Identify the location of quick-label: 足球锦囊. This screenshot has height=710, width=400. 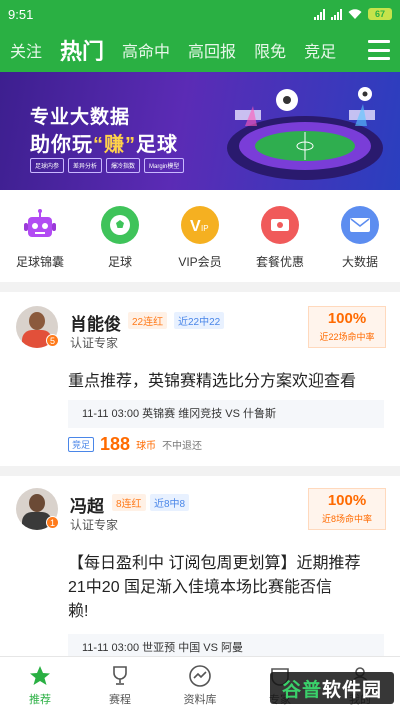
(39, 262).